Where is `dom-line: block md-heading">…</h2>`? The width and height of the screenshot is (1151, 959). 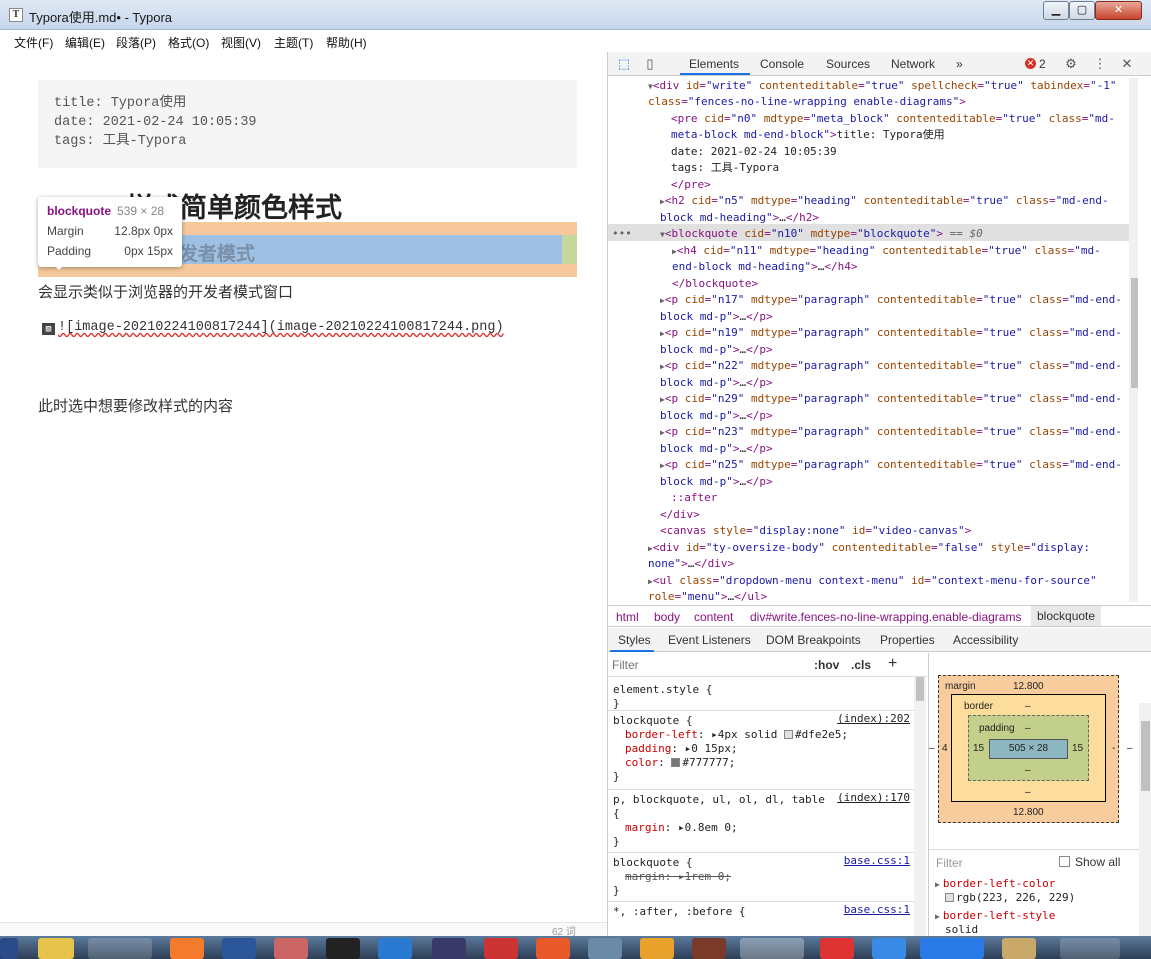
dom-line: block md-heading">…</h2> is located at coordinates (739, 218).